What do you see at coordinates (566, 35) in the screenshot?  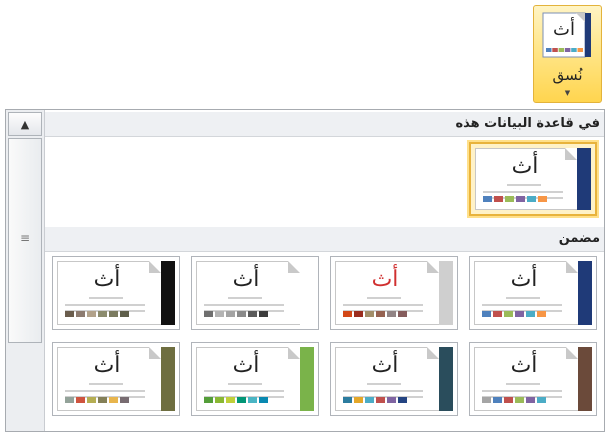 I see `themes-icon: أث` at bounding box center [566, 35].